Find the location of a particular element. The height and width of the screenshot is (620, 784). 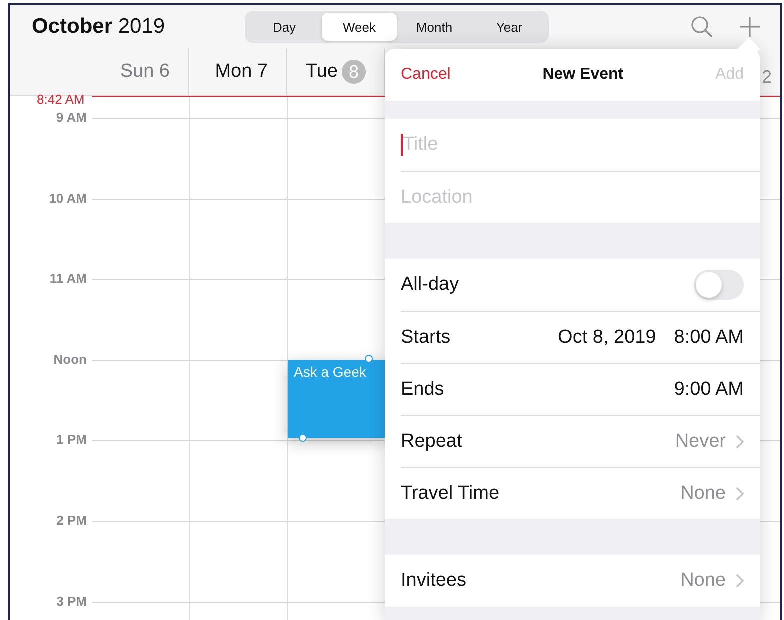

hour-label: 2 PM is located at coordinates (71, 520).